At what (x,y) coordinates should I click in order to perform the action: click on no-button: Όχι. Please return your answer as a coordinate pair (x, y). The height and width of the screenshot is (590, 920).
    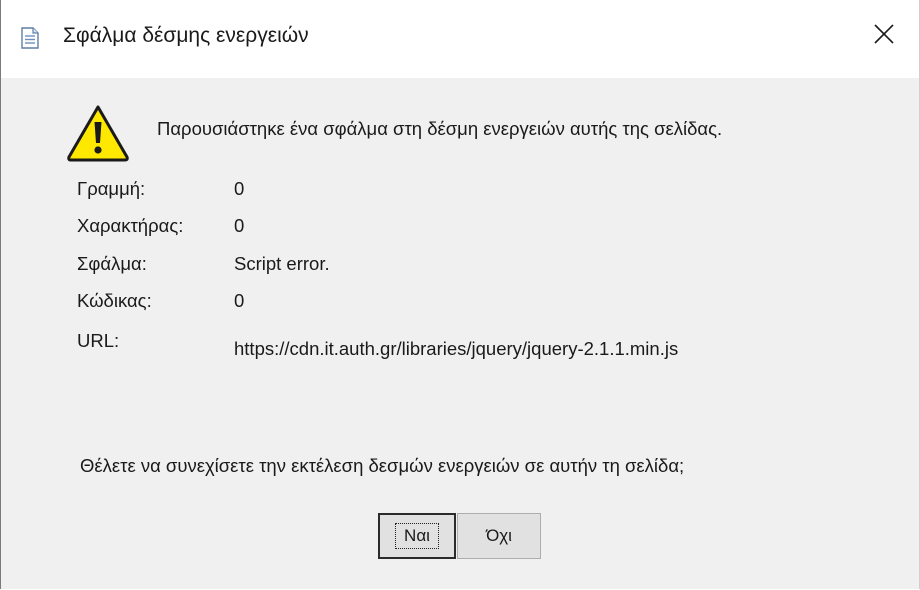
    Looking at the image, I should click on (499, 536).